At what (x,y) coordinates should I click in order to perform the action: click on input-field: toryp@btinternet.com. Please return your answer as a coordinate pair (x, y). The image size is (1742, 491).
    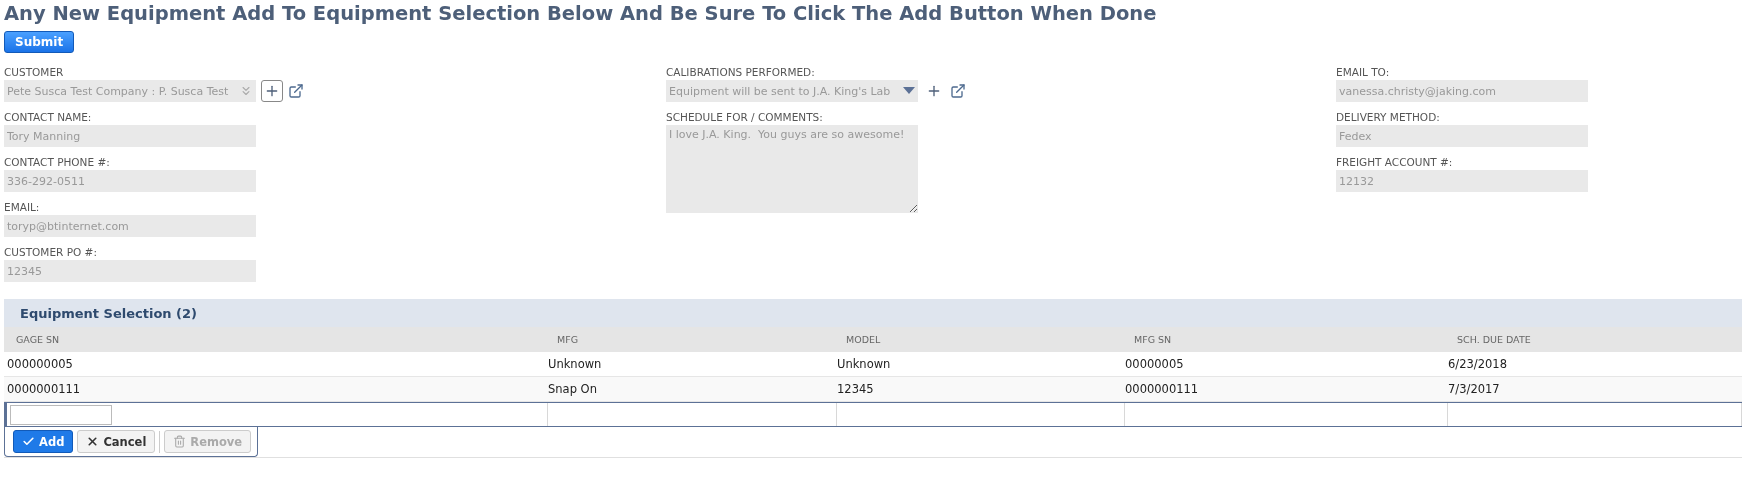
    Looking at the image, I should click on (130, 226).